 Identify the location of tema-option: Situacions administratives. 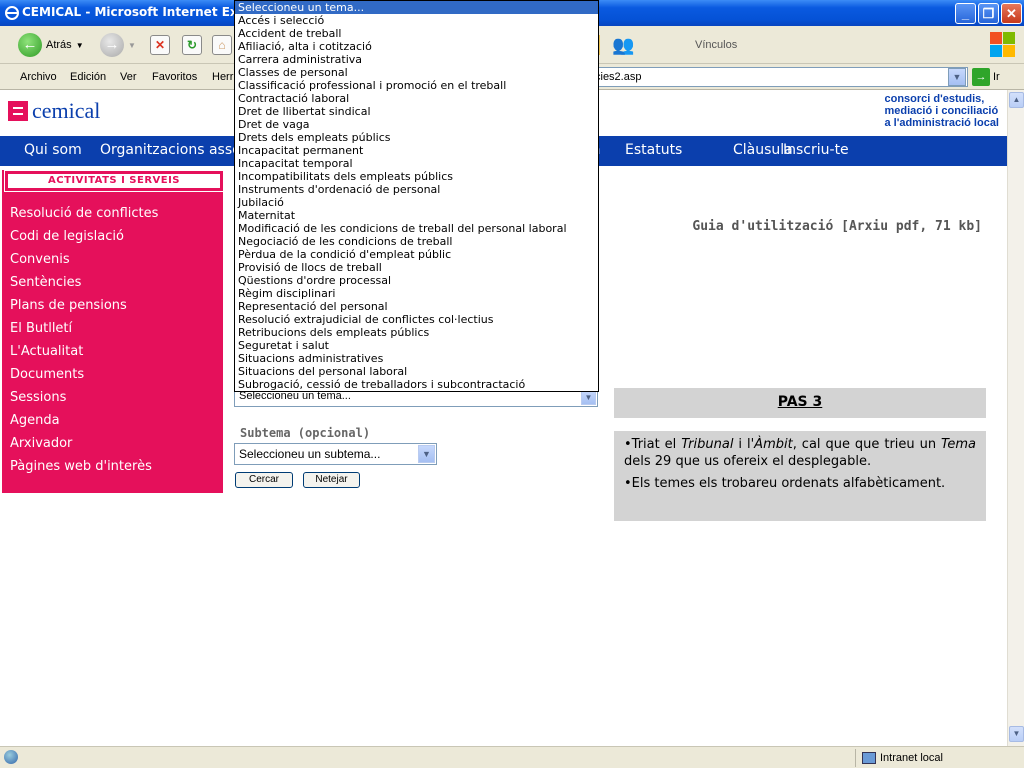
(416, 358).